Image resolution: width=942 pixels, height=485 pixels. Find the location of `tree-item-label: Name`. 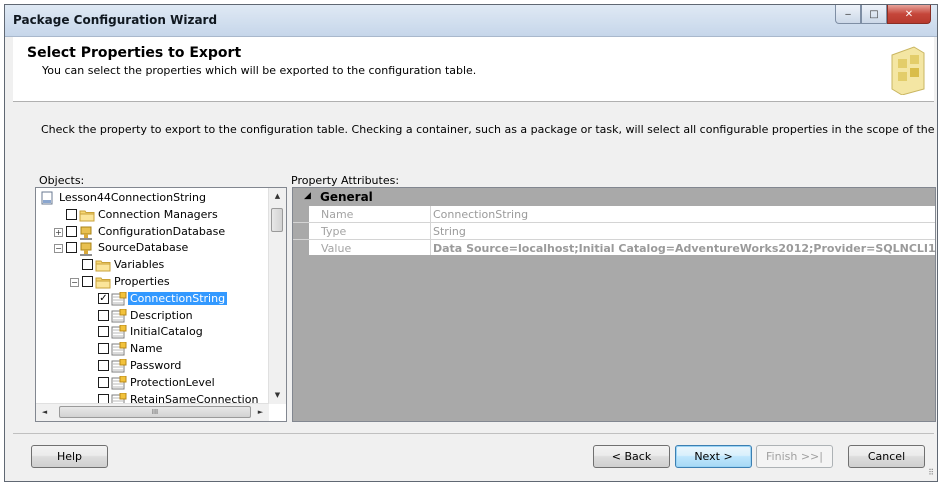

tree-item-label: Name is located at coordinates (146, 349).